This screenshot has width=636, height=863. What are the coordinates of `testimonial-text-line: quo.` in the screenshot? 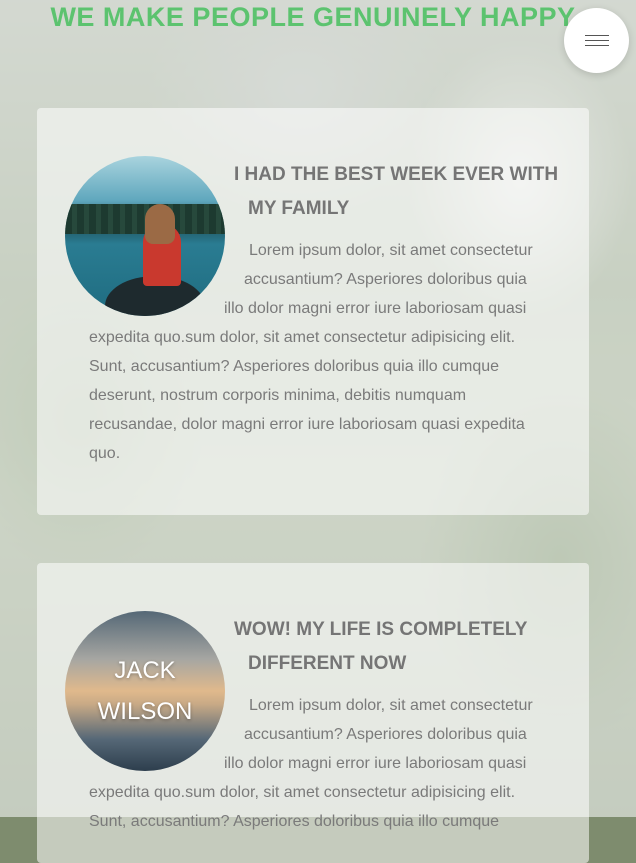 It's located at (105, 453).